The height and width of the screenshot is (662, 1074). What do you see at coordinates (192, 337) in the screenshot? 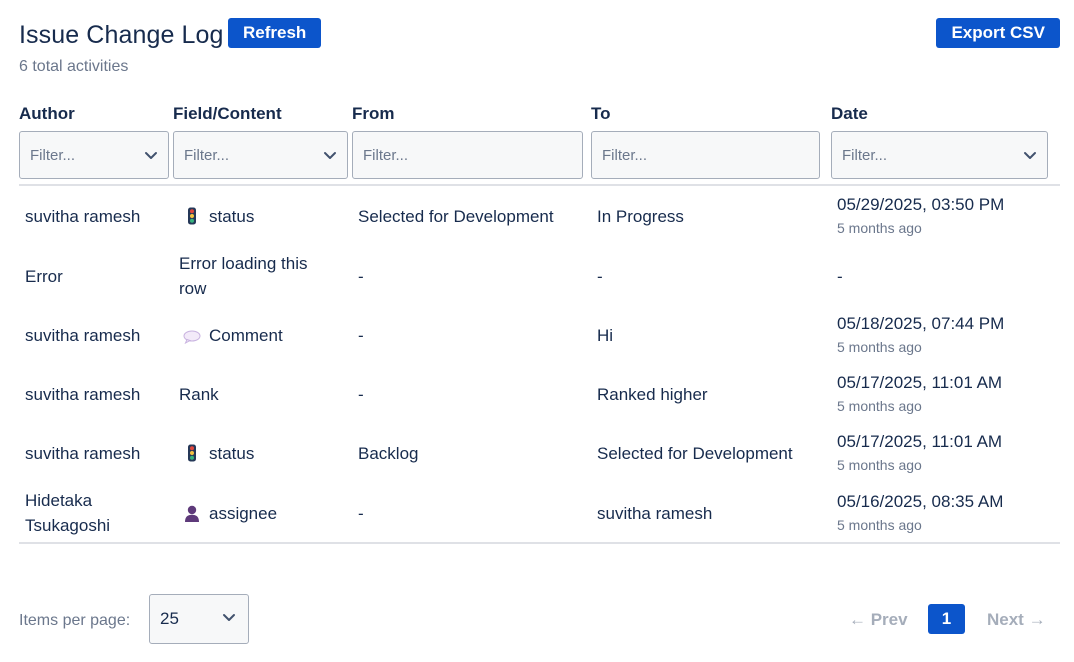
I see `speech-bubble-icon` at bounding box center [192, 337].